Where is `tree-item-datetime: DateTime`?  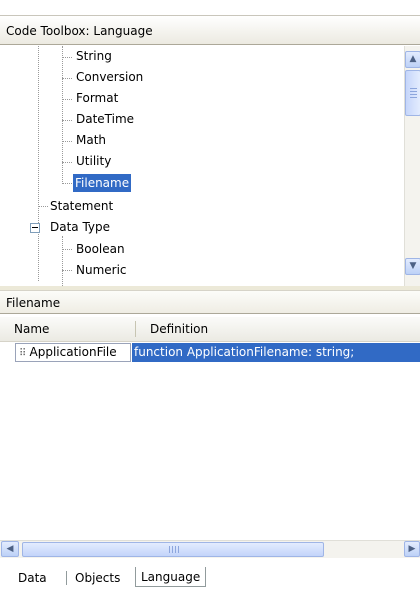
tree-item-datetime: DateTime is located at coordinates (105, 119).